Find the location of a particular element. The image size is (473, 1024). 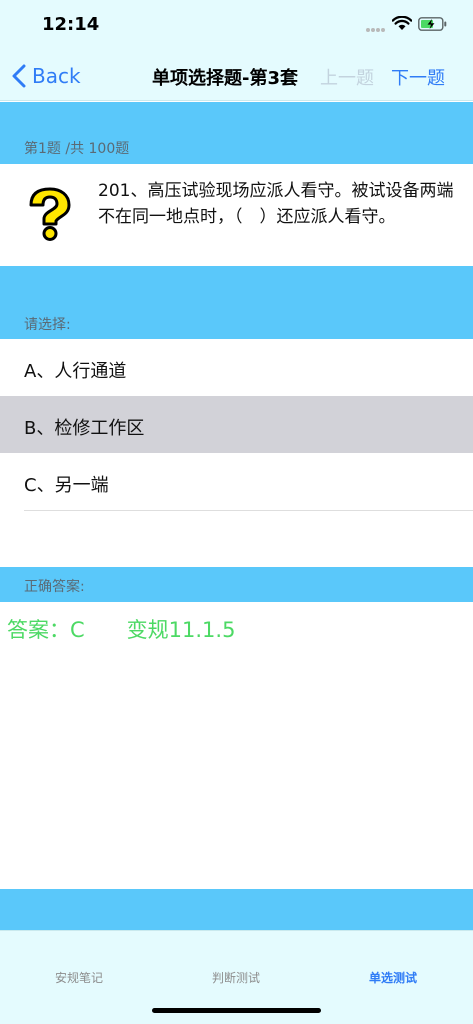

divider is located at coordinates (248, 510).